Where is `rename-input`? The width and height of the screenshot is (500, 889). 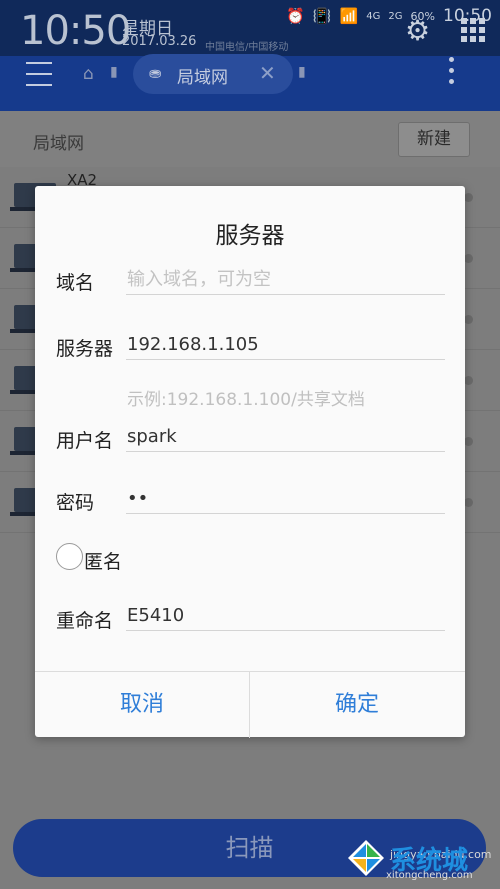
rename-input is located at coordinates (285, 615).